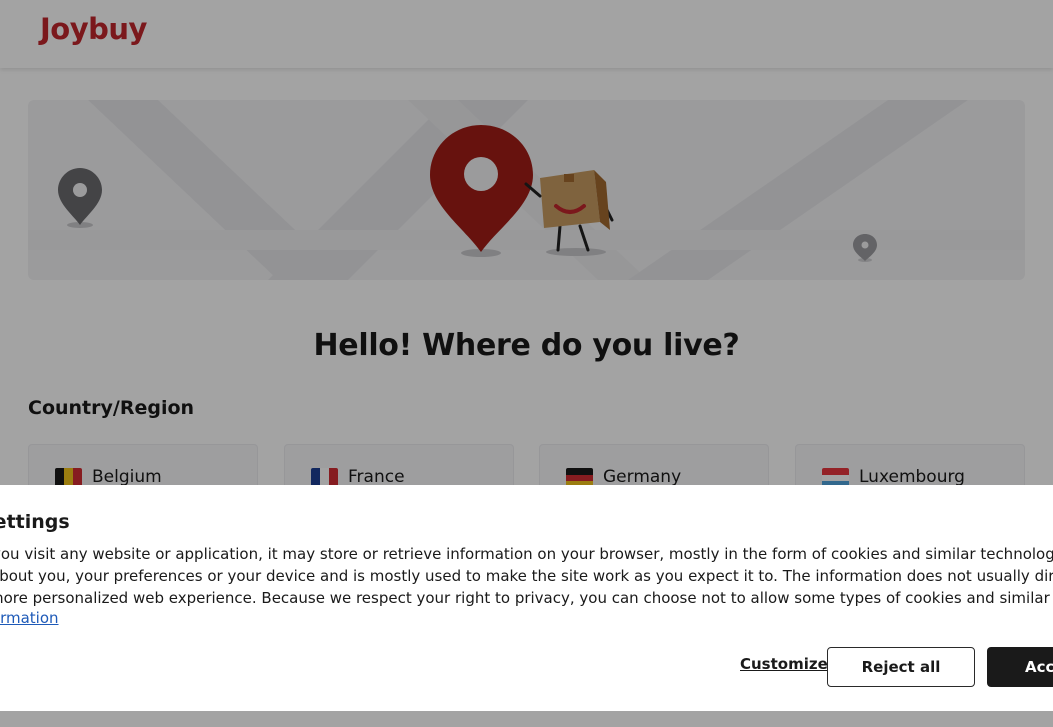  I want to click on customize-button: Customize, so click(784, 664).